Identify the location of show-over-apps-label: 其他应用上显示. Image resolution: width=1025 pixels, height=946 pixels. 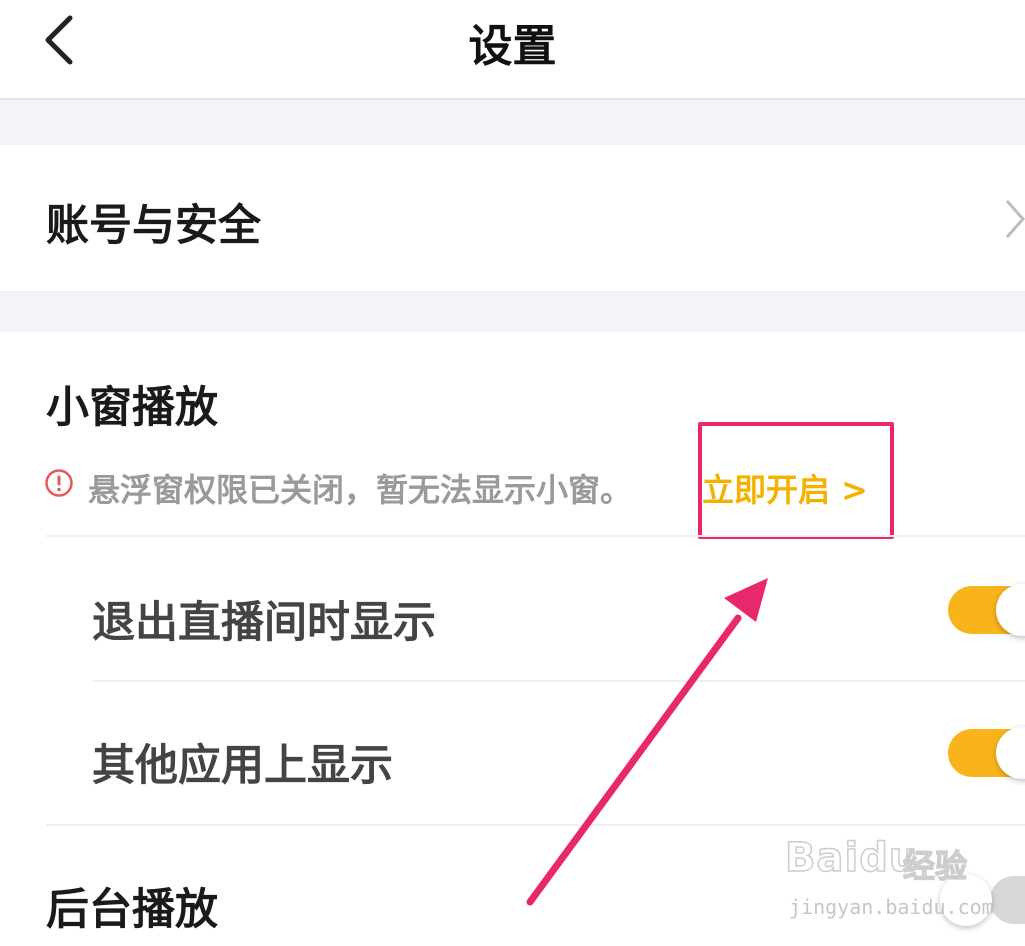
(242, 766).